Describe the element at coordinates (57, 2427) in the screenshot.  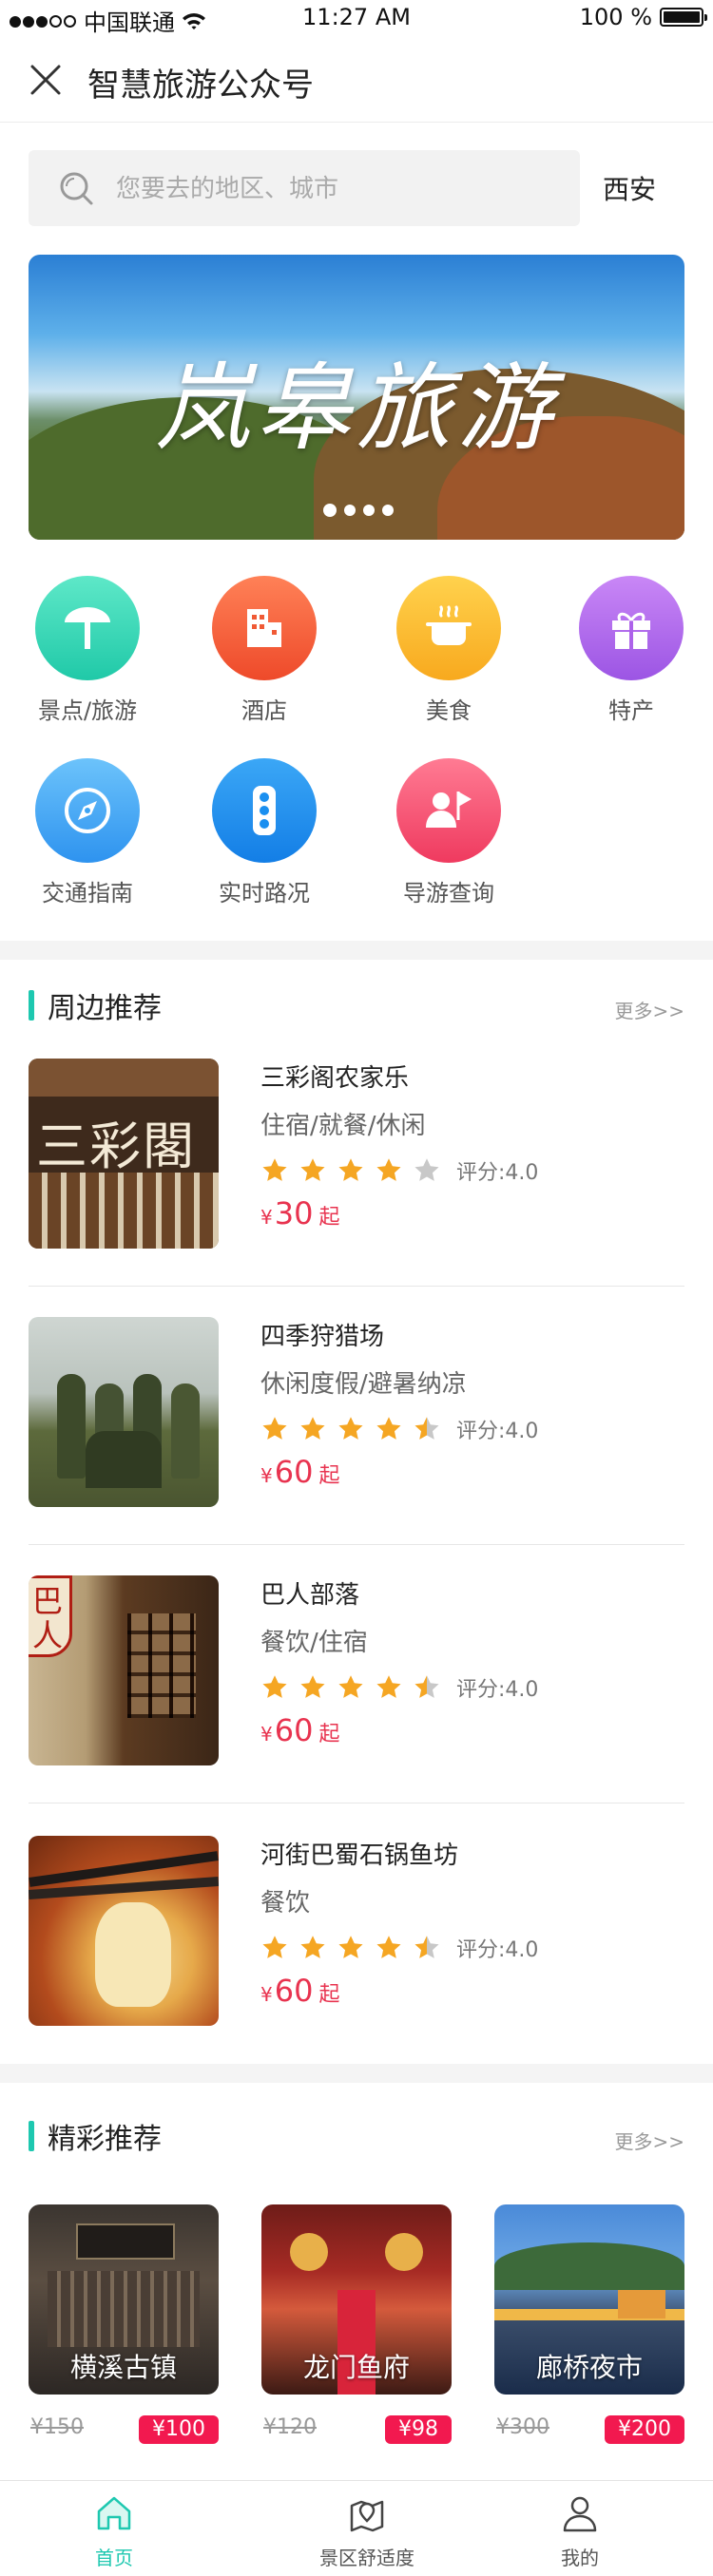
I see `original-price: ¥150` at that location.